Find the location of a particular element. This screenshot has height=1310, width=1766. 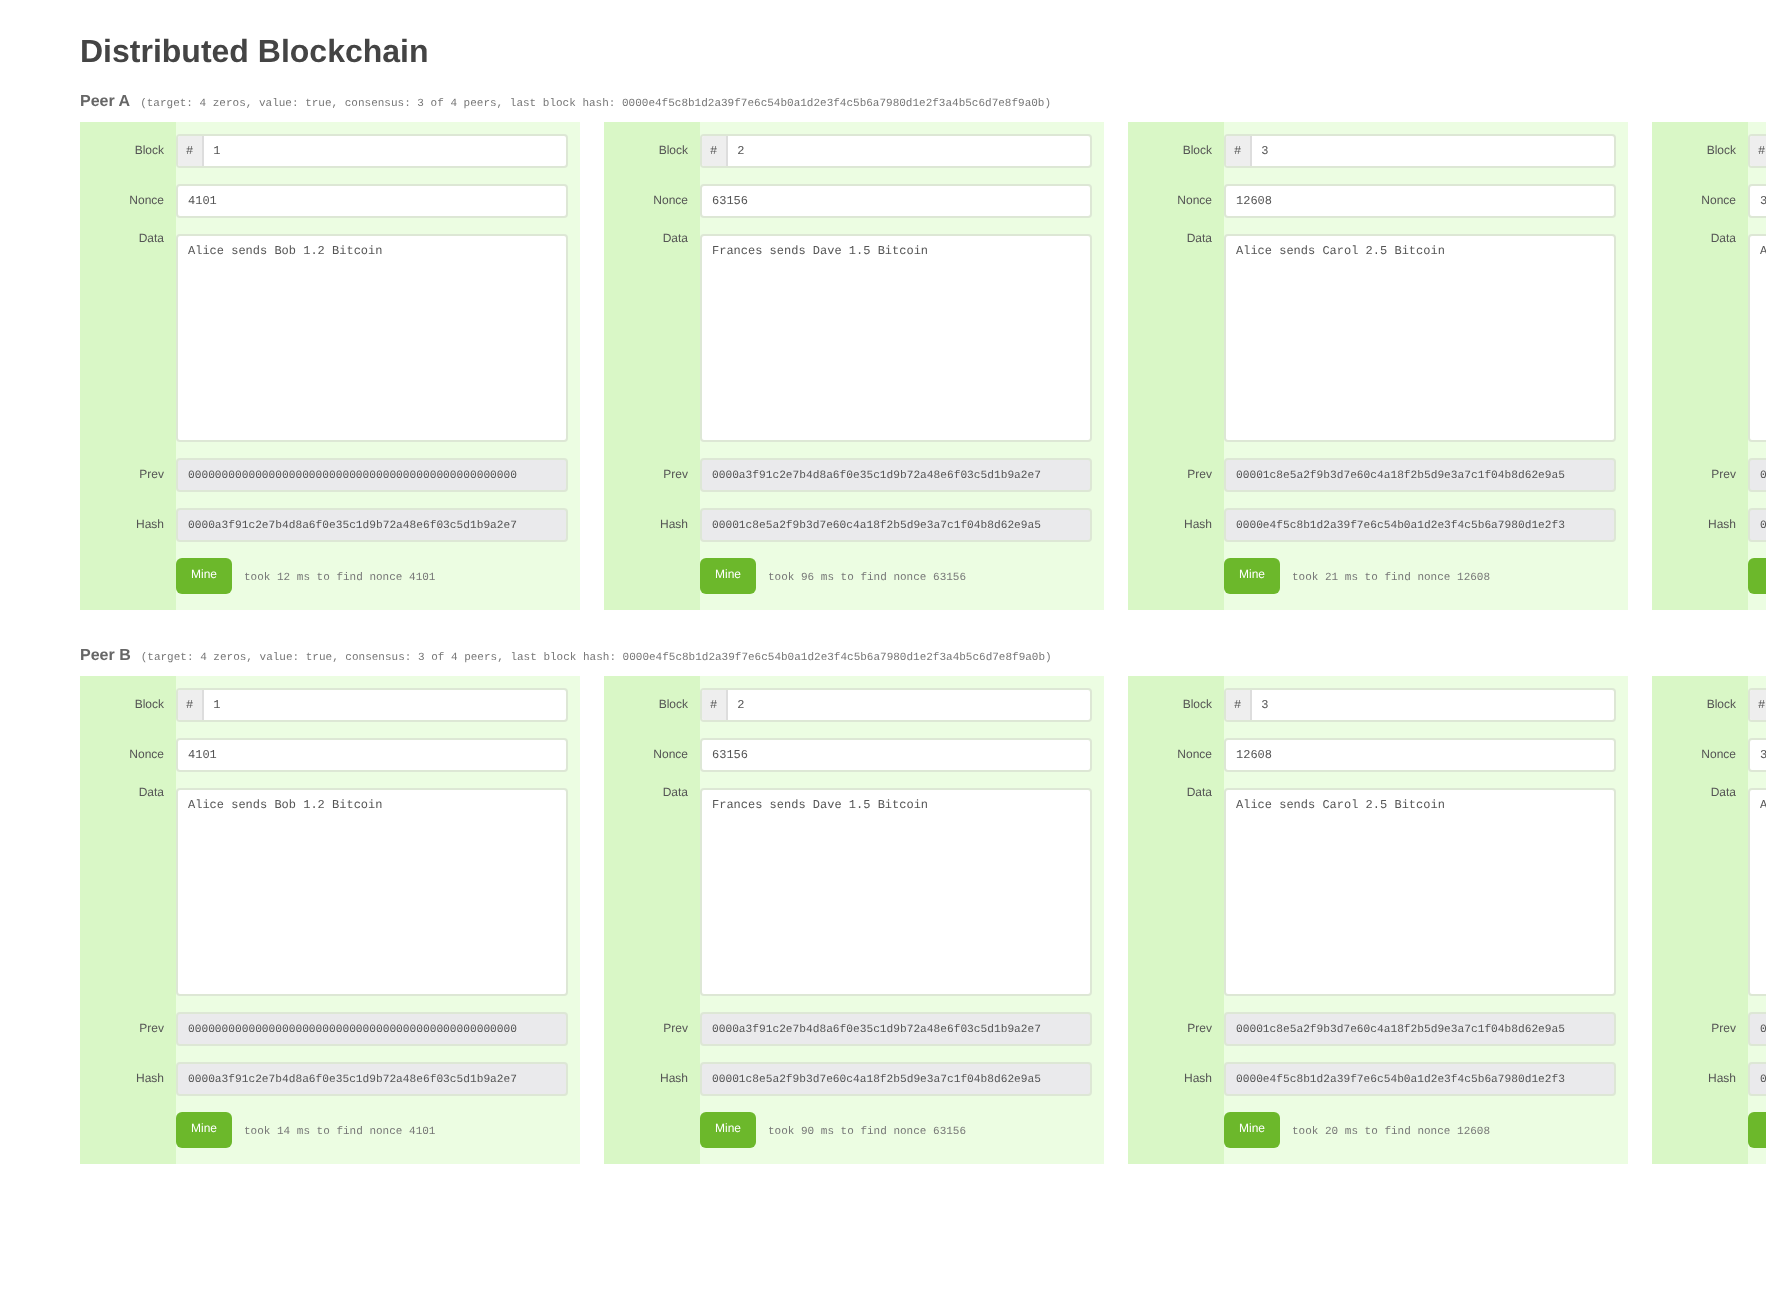

peer-name: Peer B is located at coordinates (105, 655).